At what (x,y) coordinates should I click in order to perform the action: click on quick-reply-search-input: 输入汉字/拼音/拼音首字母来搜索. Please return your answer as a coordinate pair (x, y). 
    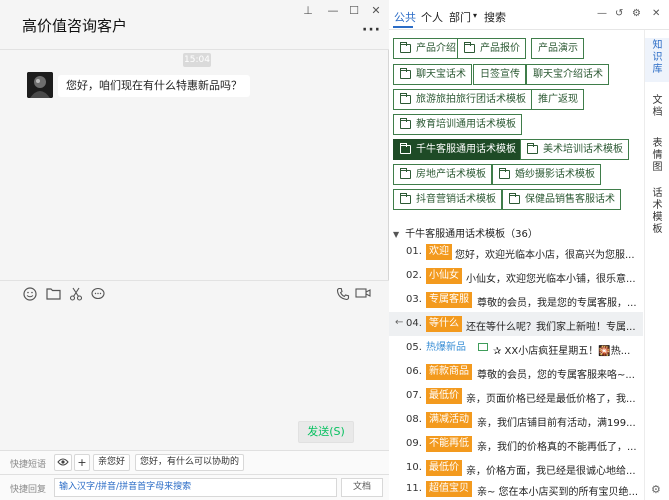
    Looking at the image, I should click on (195, 487).